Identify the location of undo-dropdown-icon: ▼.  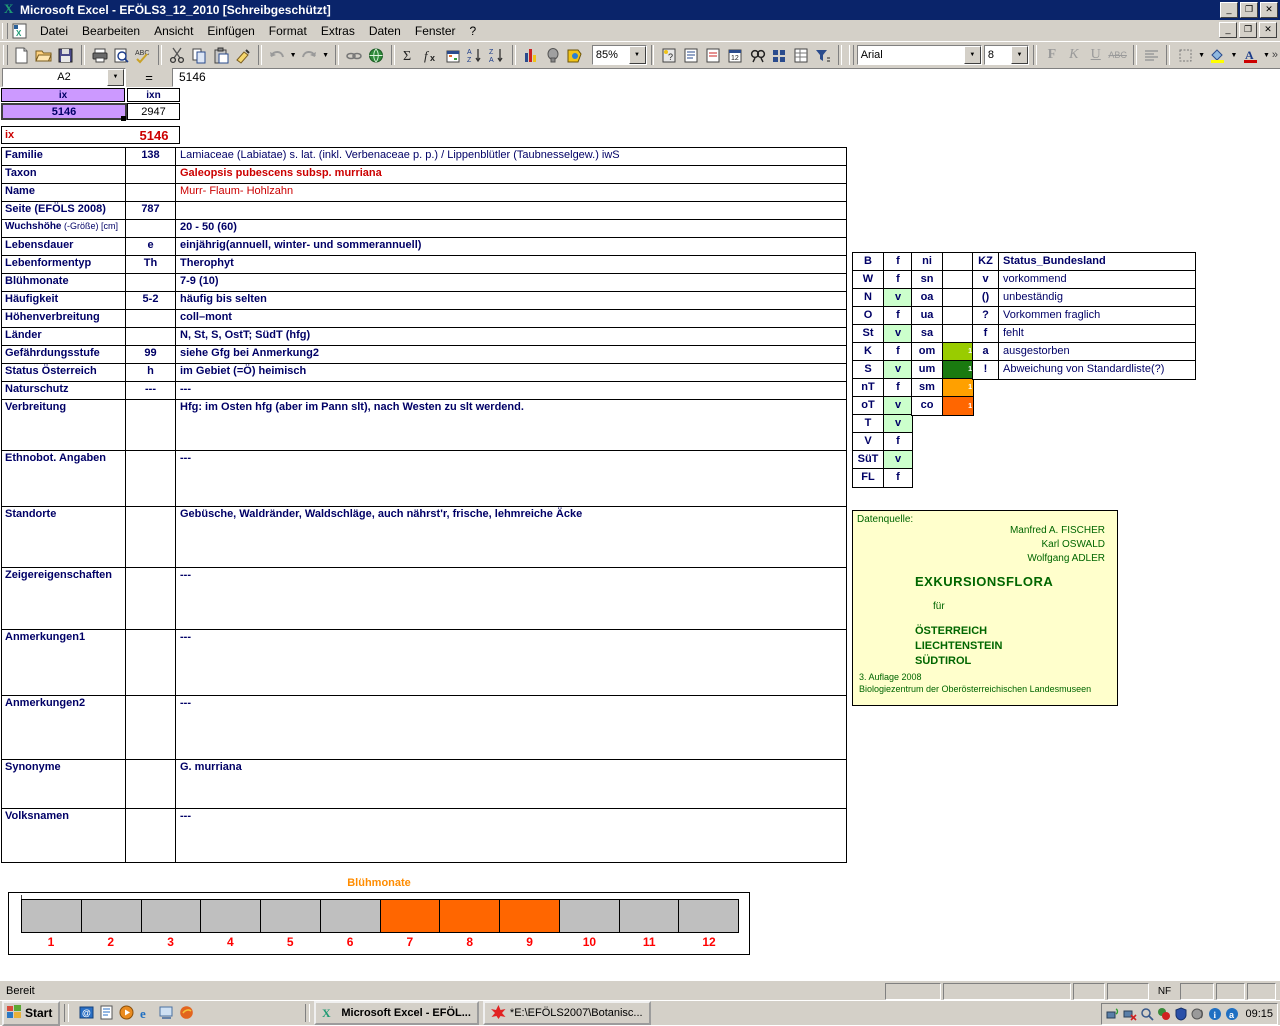
(293, 55).